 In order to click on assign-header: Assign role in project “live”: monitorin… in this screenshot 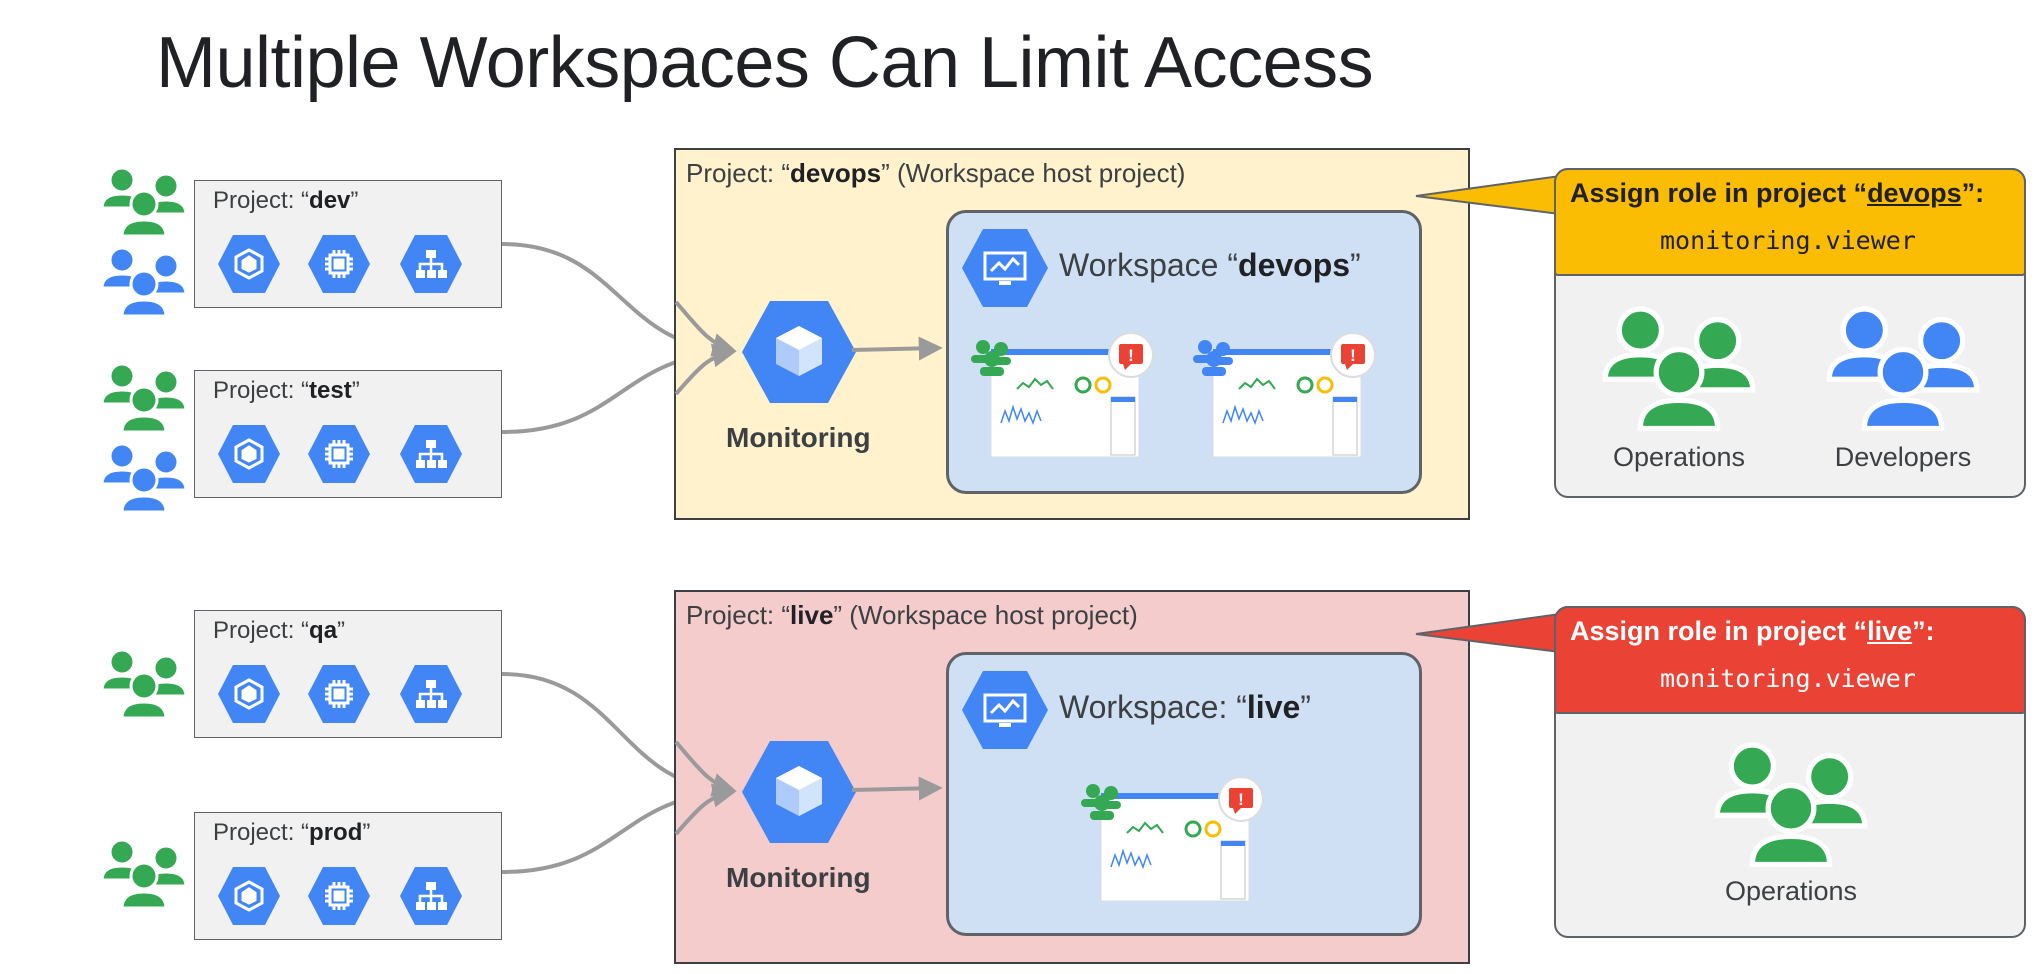, I will do `click(1790, 660)`.